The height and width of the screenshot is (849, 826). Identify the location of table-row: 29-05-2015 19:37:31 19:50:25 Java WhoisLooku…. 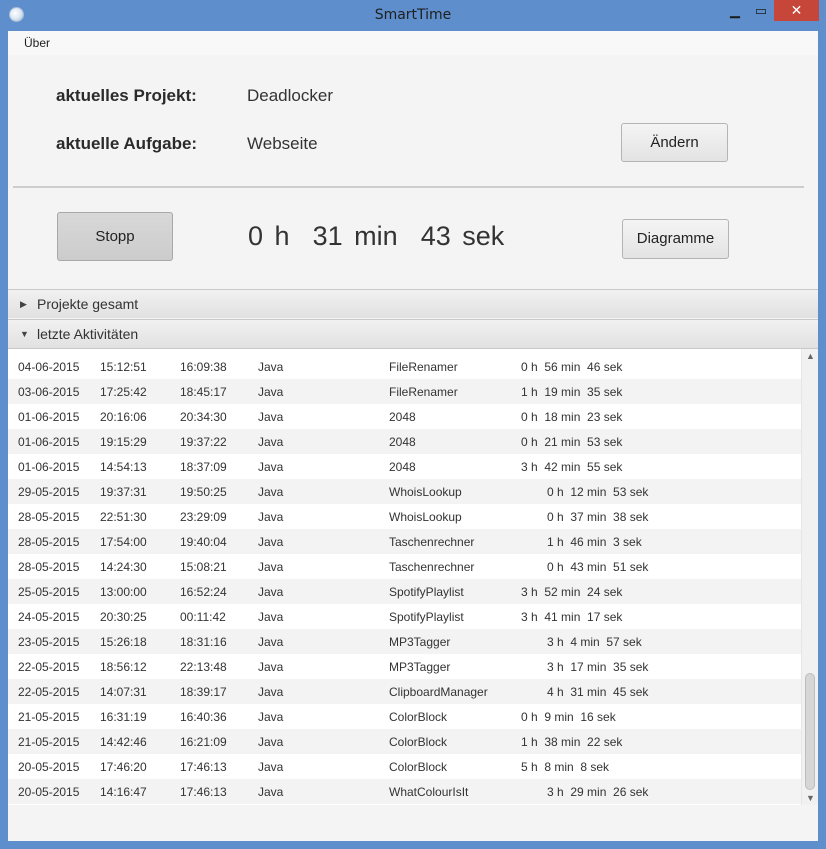
(404, 491).